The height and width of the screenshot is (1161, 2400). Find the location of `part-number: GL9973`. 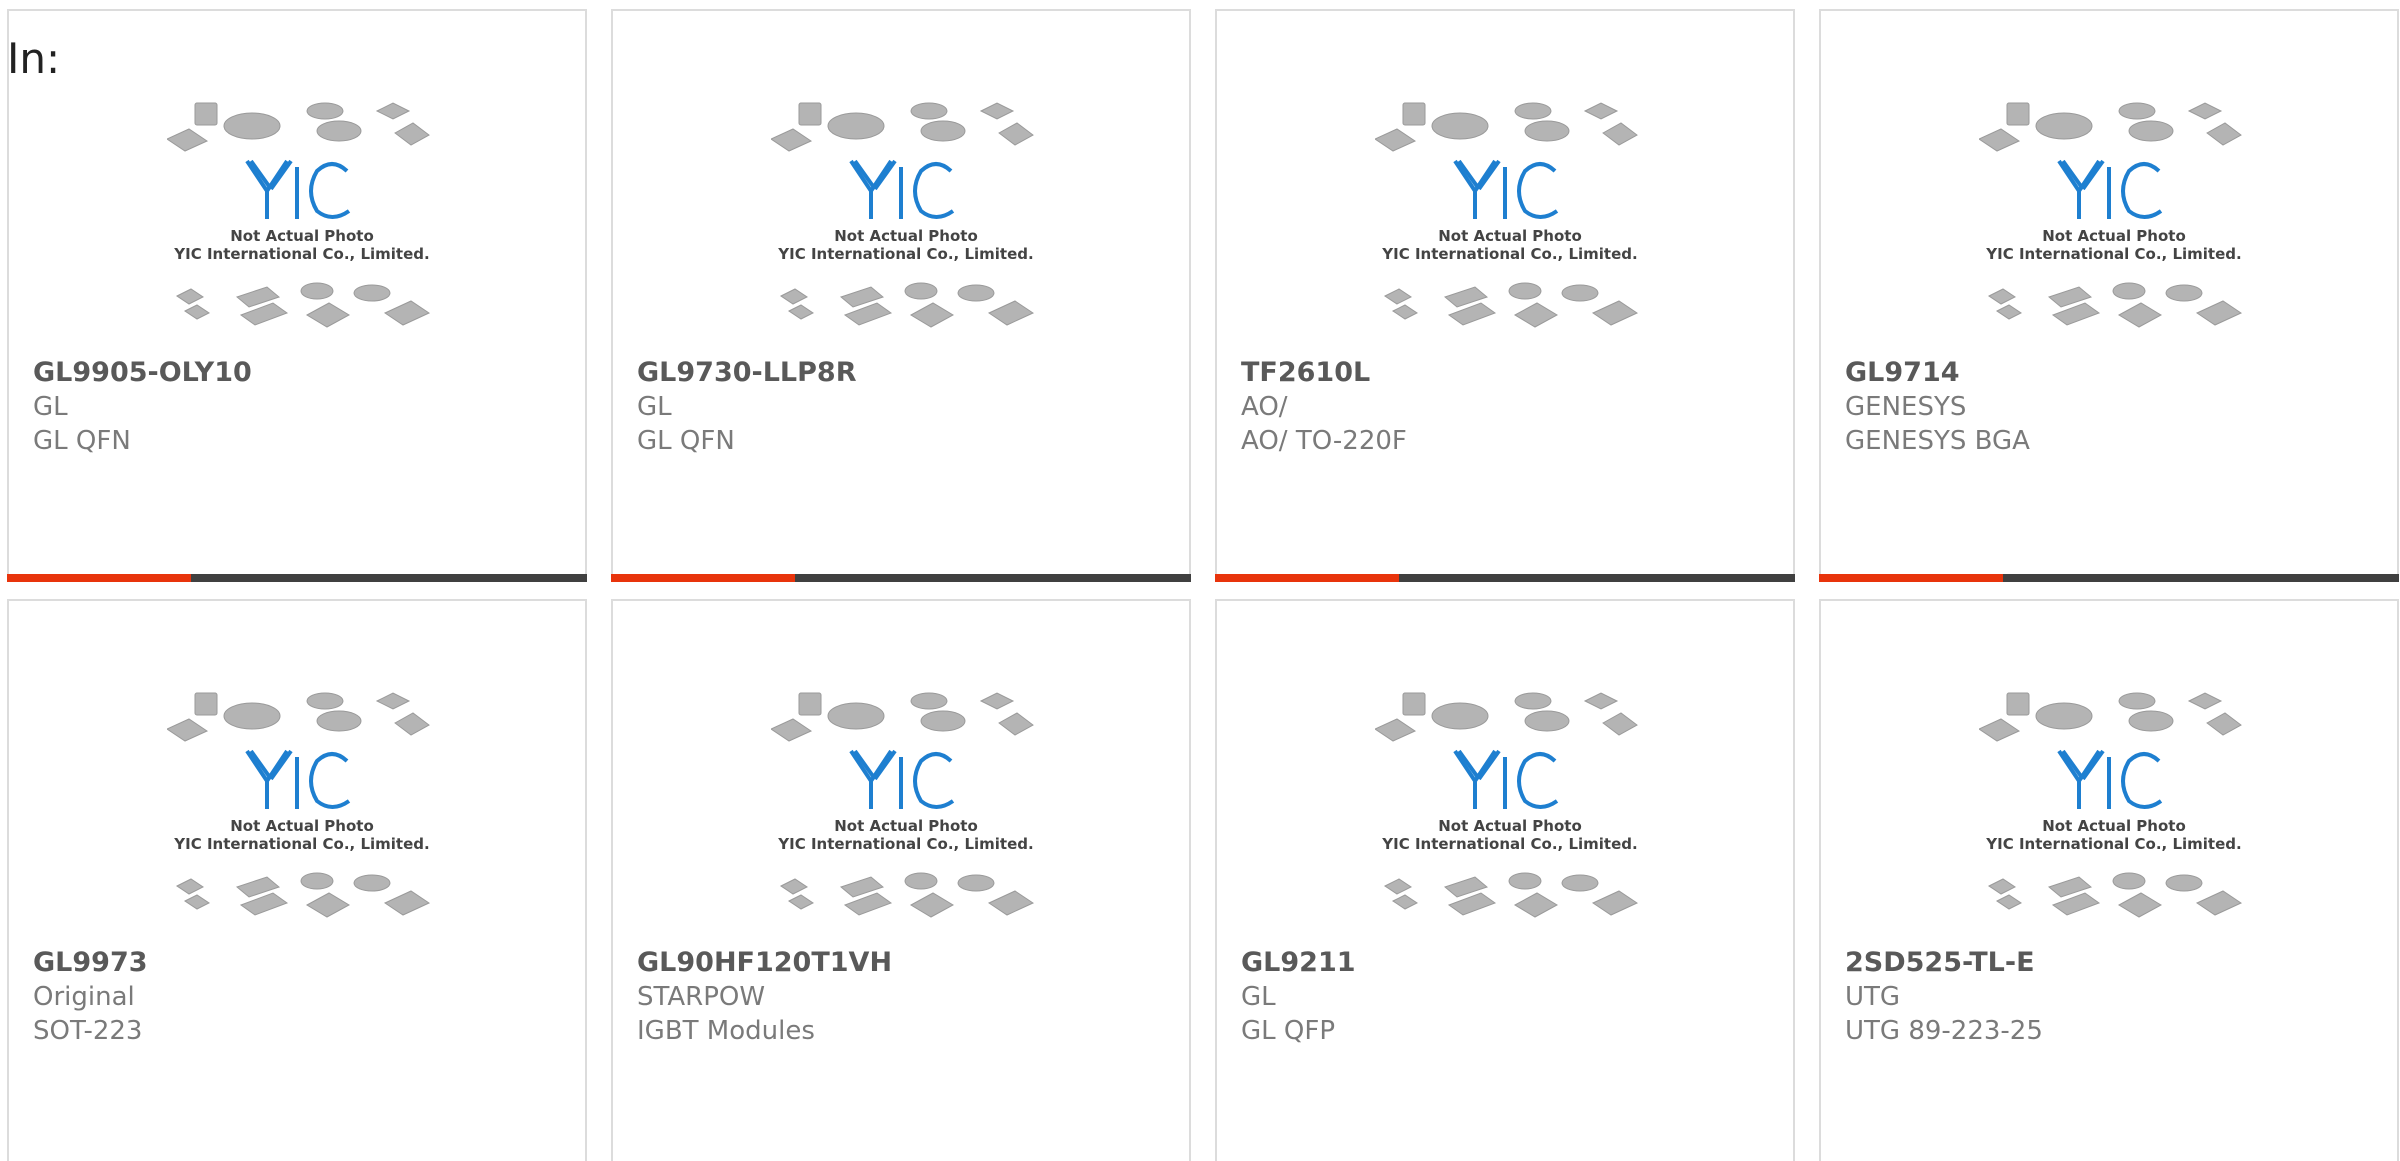

part-number: GL9973 is located at coordinates (90, 963).